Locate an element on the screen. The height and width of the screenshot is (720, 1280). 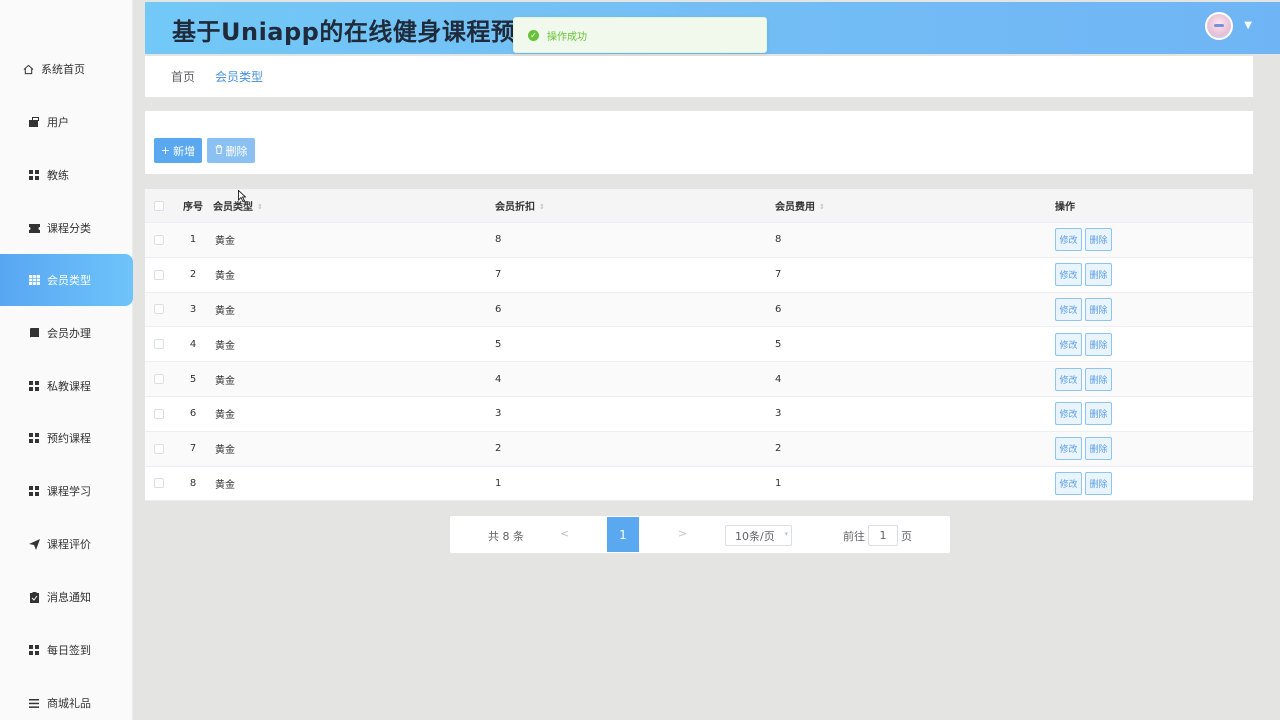
cell-discount: 8 is located at coordinates (498, 240).